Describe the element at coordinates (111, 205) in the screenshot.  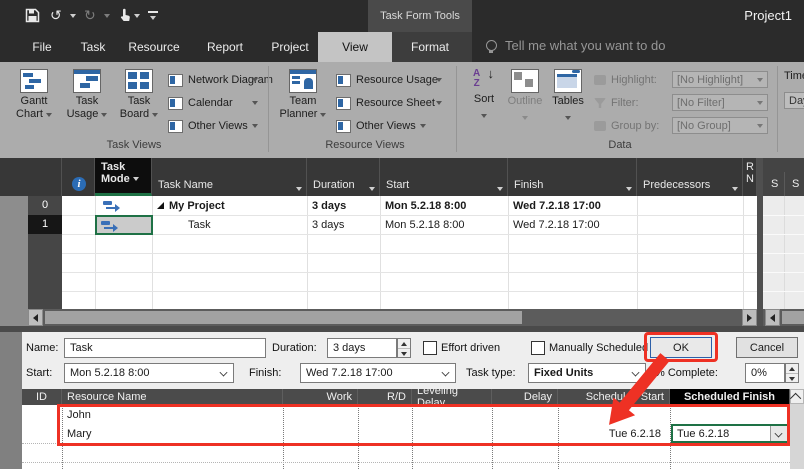
I see `task-mode-cell` at that location.